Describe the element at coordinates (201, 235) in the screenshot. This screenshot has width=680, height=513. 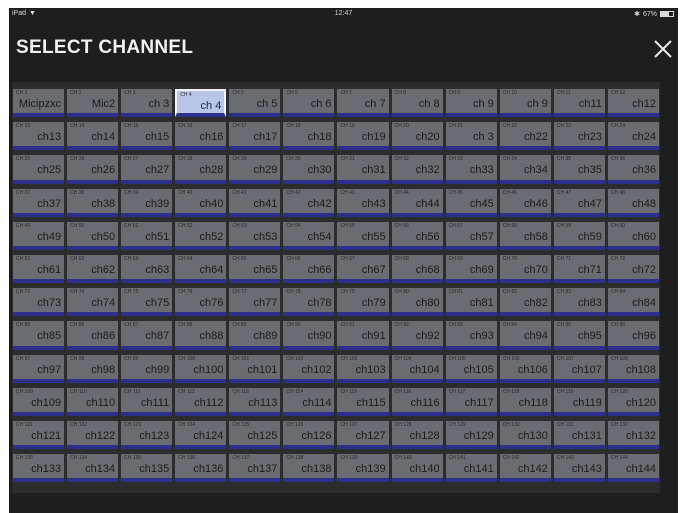
I see `channel-button-52: CH 52 ch52` at that location.